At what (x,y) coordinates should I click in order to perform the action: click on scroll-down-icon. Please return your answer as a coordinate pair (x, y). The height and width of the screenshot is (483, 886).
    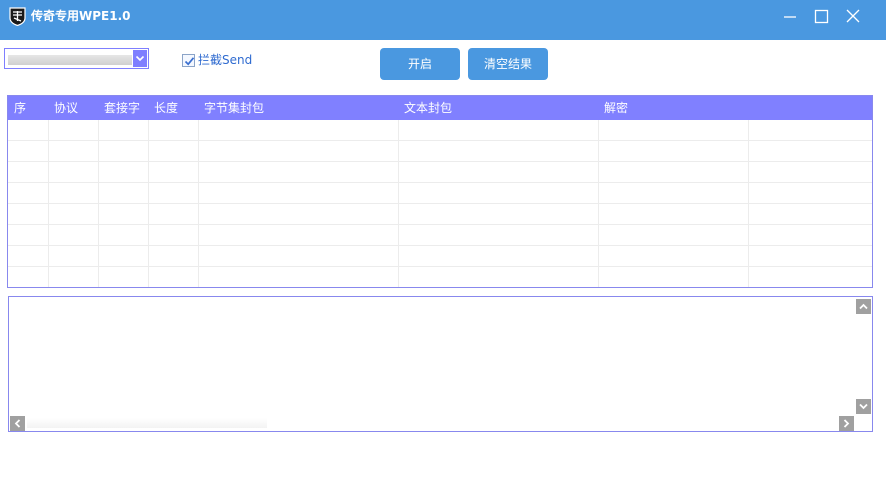
    Looking at the image, I should click on (863, 406).